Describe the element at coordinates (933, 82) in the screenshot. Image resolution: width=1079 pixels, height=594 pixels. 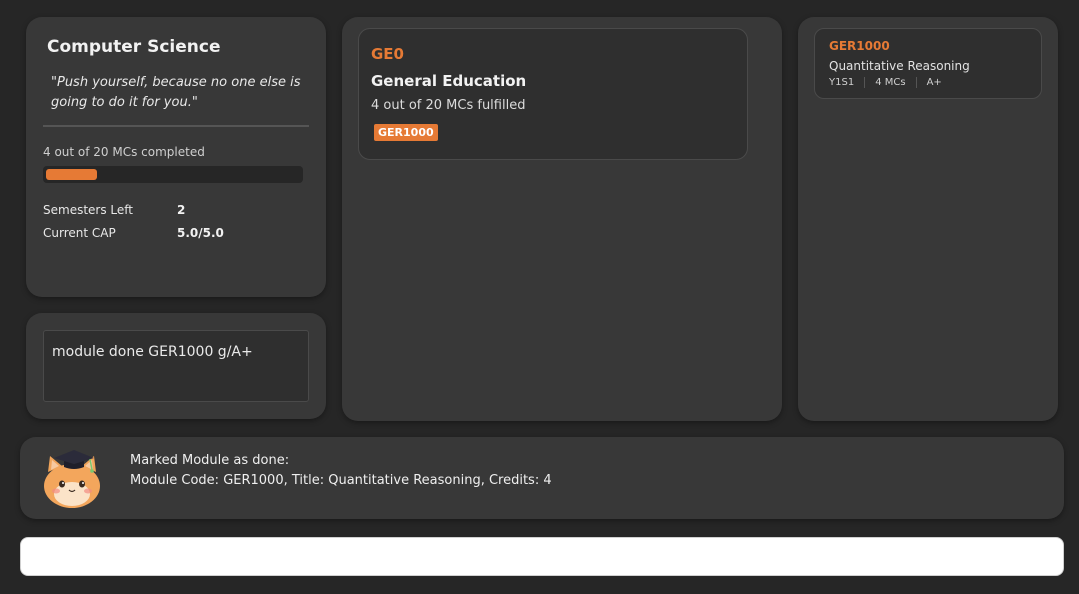
I see `module-grade: A+` at that location.